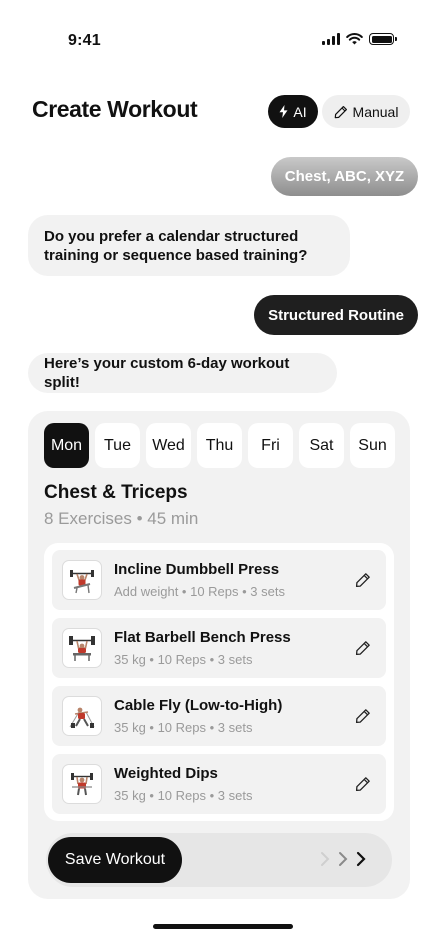  What do you see at coordinates (375, 111) in the screenshot?
I see `mode-manual-label: Manual` at bounding box center [375, 111].